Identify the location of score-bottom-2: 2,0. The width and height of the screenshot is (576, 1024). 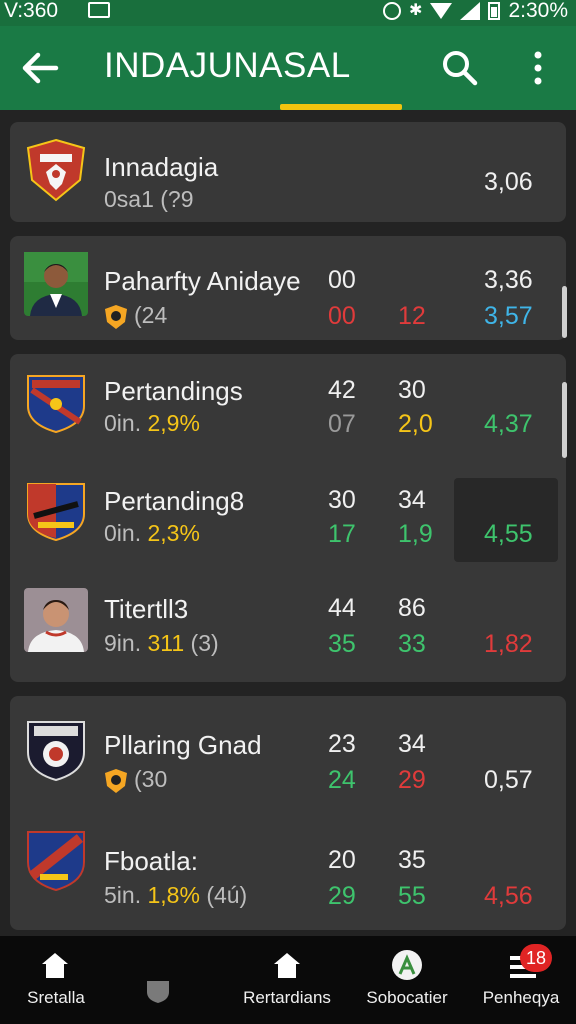
(415, 424).